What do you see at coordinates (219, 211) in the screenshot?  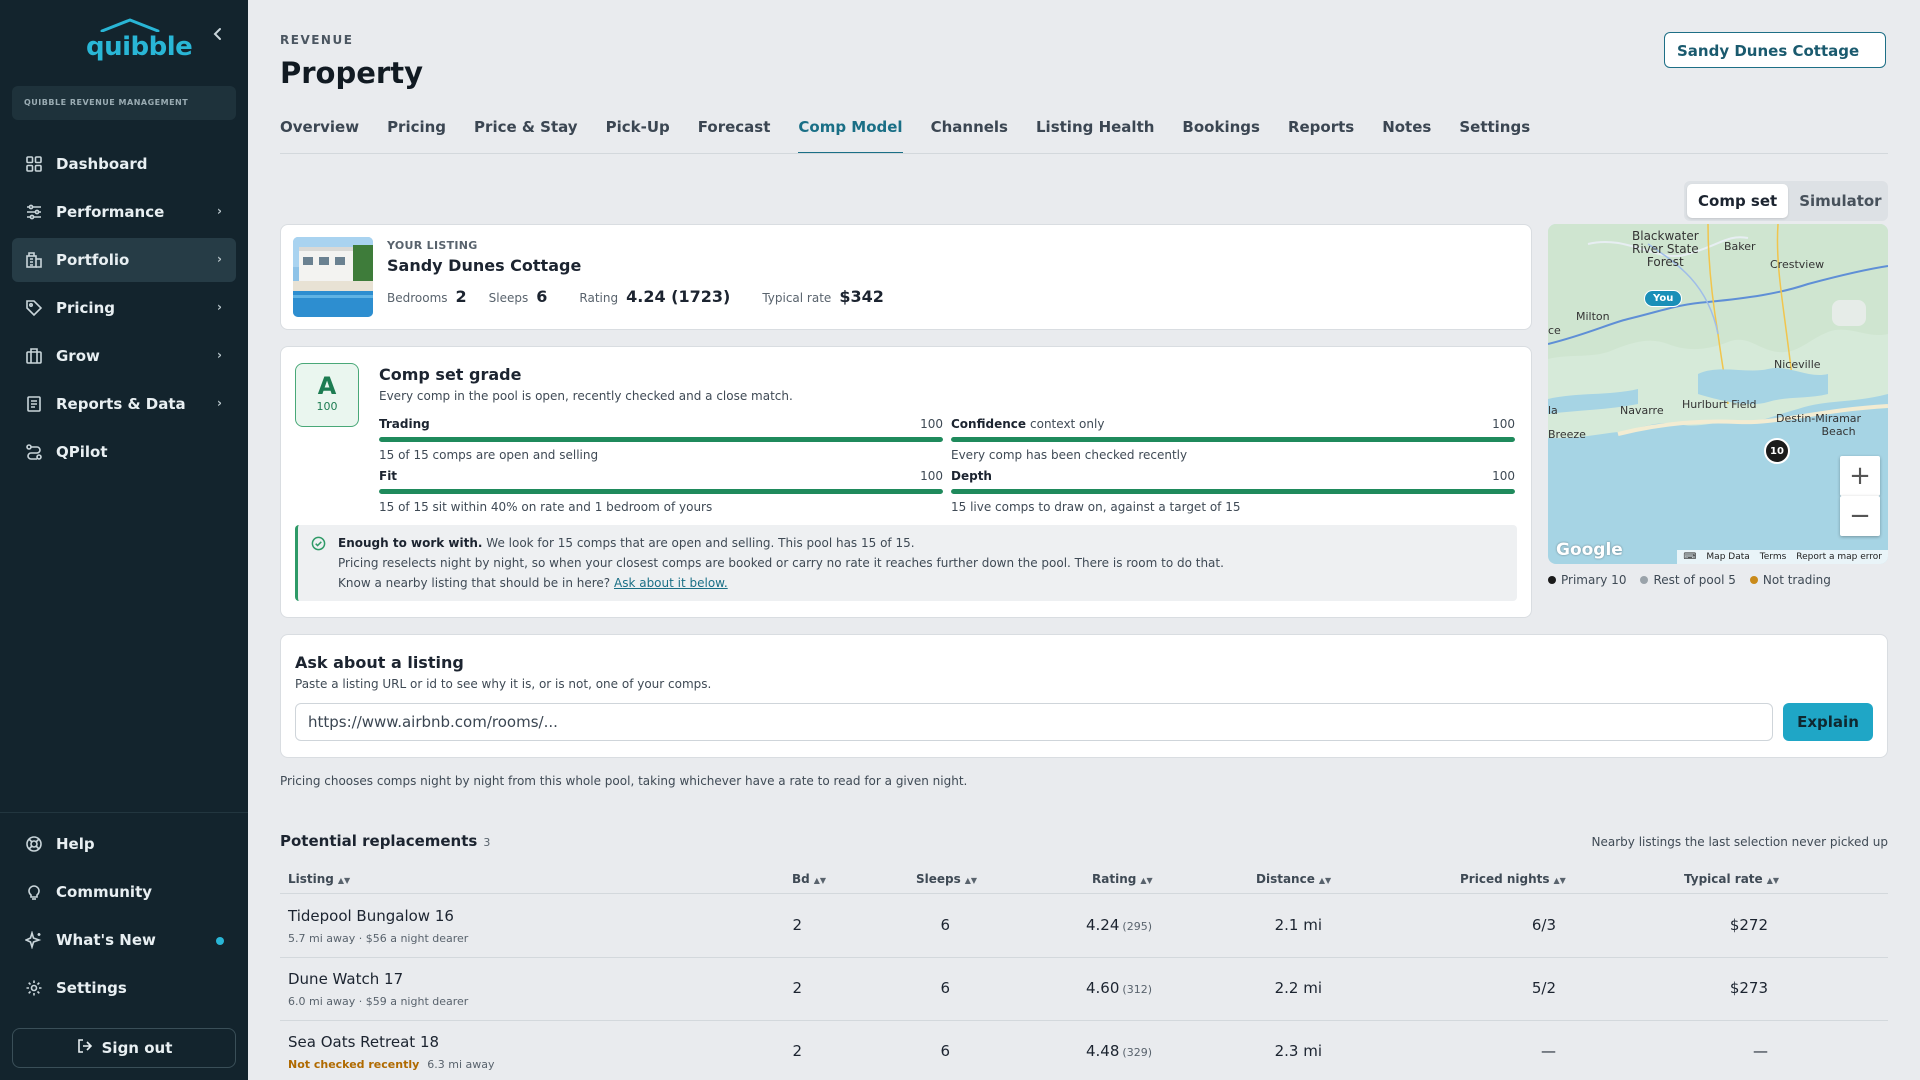 I see `chevron-right-icon: ›` at bounding box center [219, 211].